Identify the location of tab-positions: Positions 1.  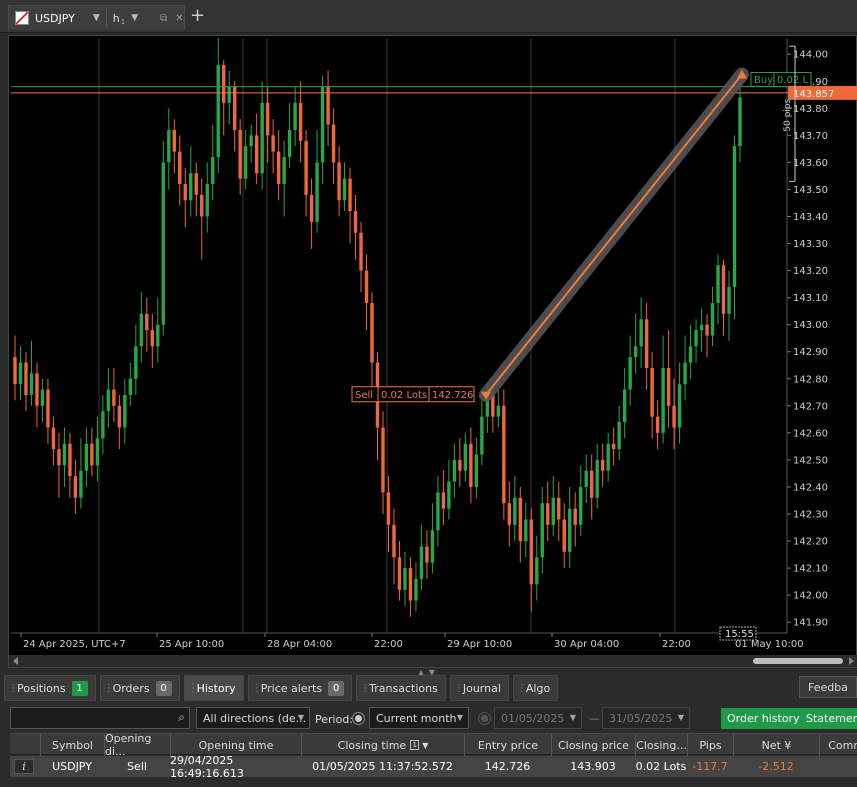
(50, 688).